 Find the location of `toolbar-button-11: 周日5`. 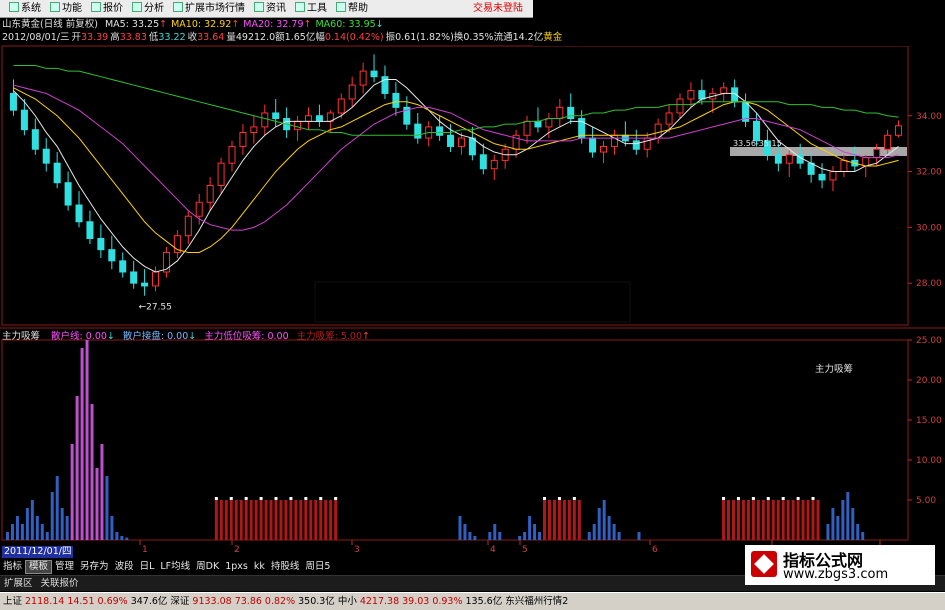

toolbar-button-11: 周日5 is located at coordinates (317, 567).